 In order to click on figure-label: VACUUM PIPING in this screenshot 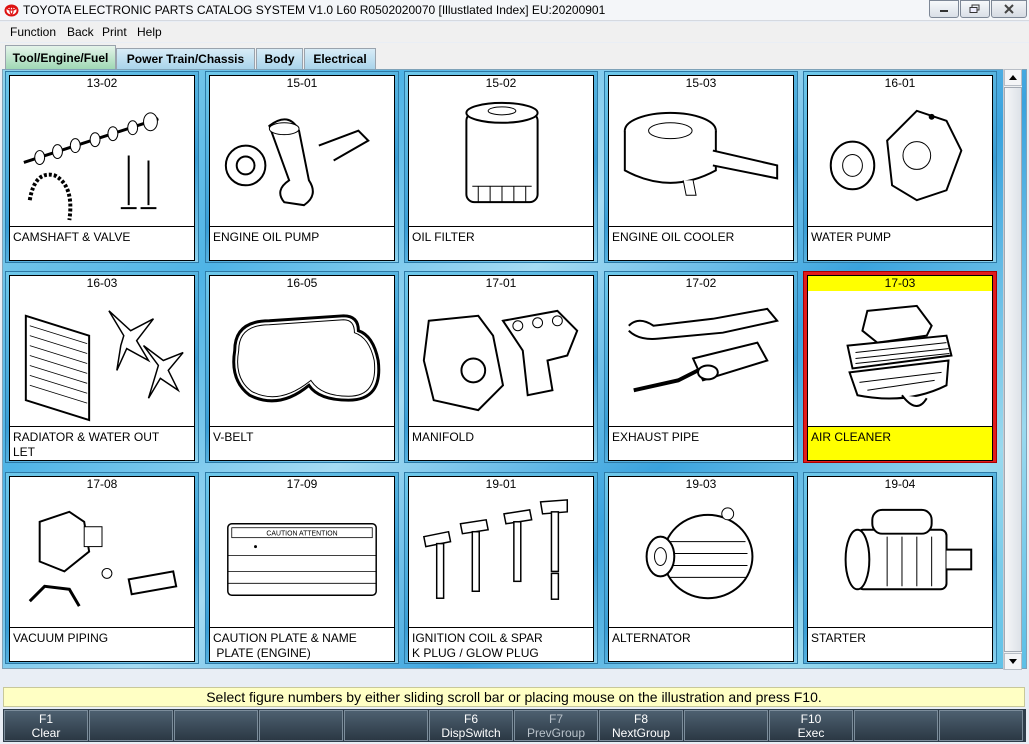, I will do `click(102, 644)`.